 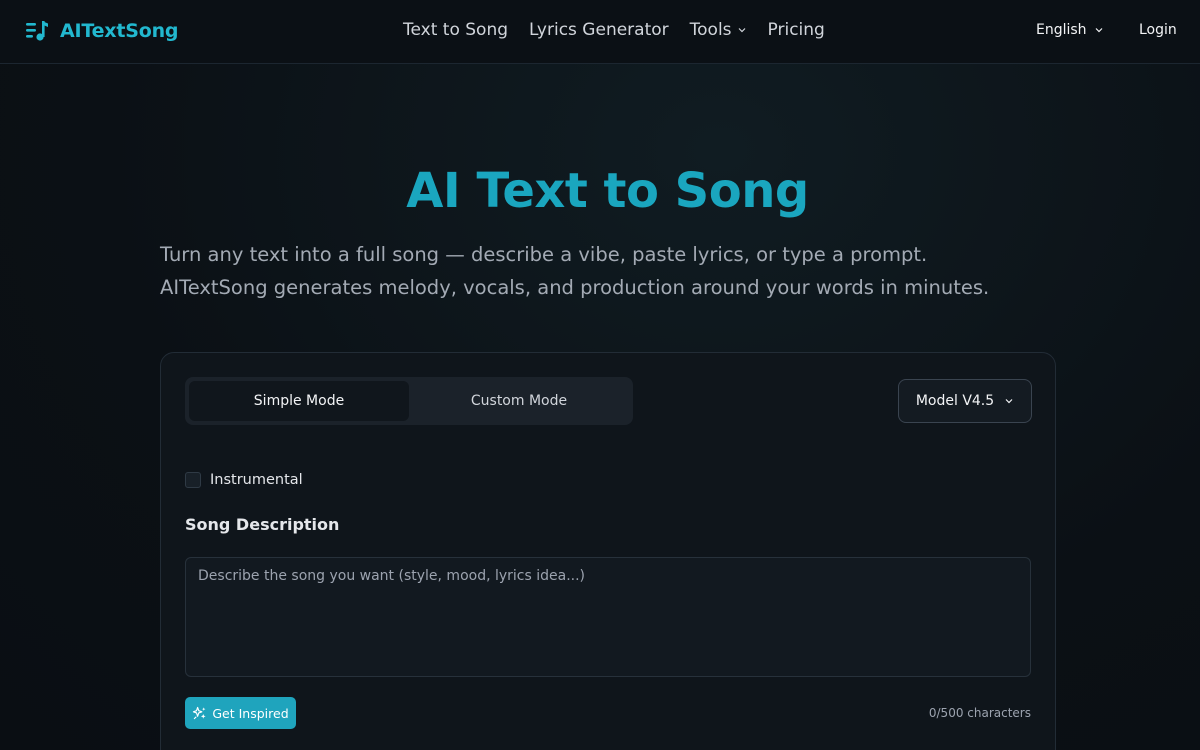 What do you see at coordinates (37, 31) in the screenshot?
I see `music-list-icon` at bounding box center [37, 31].